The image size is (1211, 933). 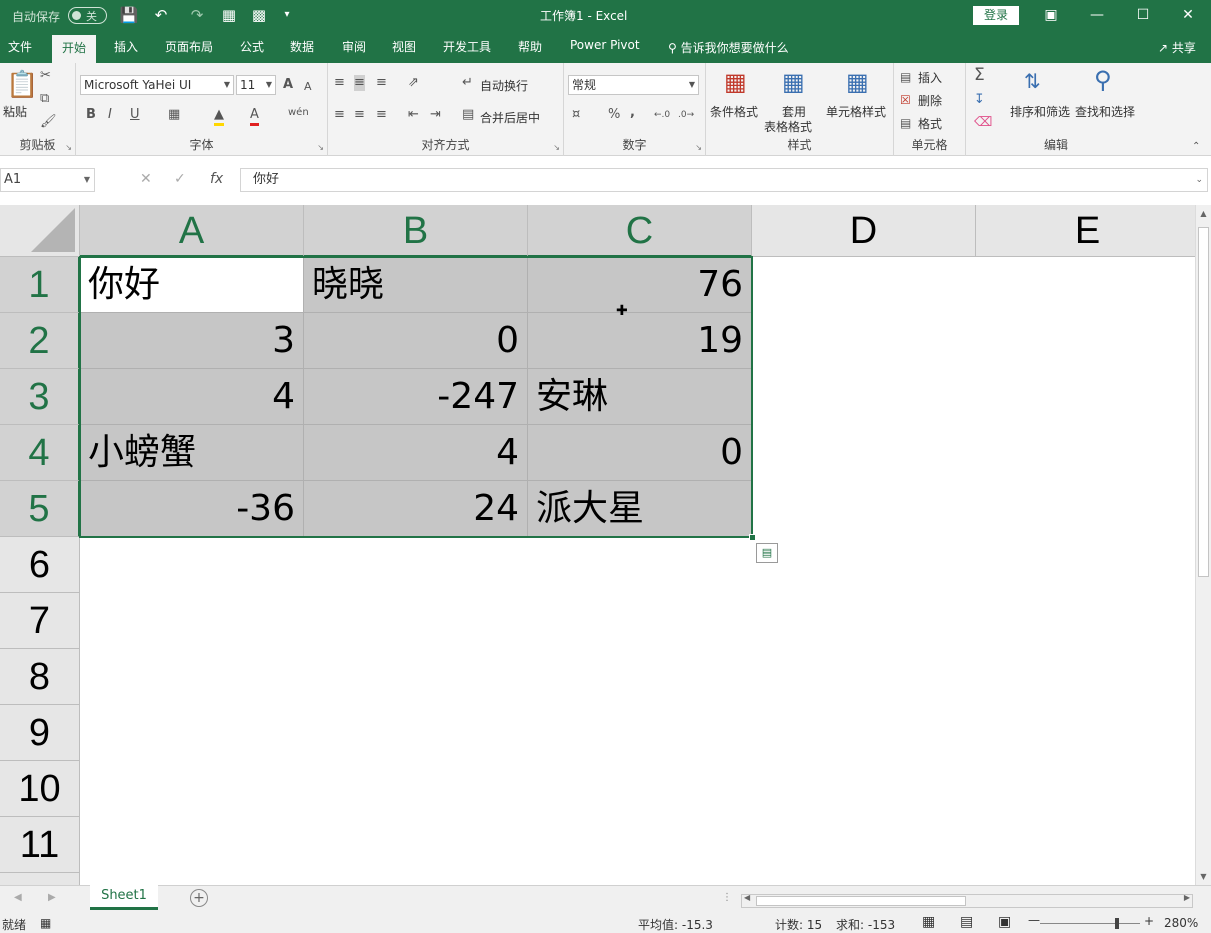 I want to click on normal-view-icon: ▦, so click(x=928, y=922).